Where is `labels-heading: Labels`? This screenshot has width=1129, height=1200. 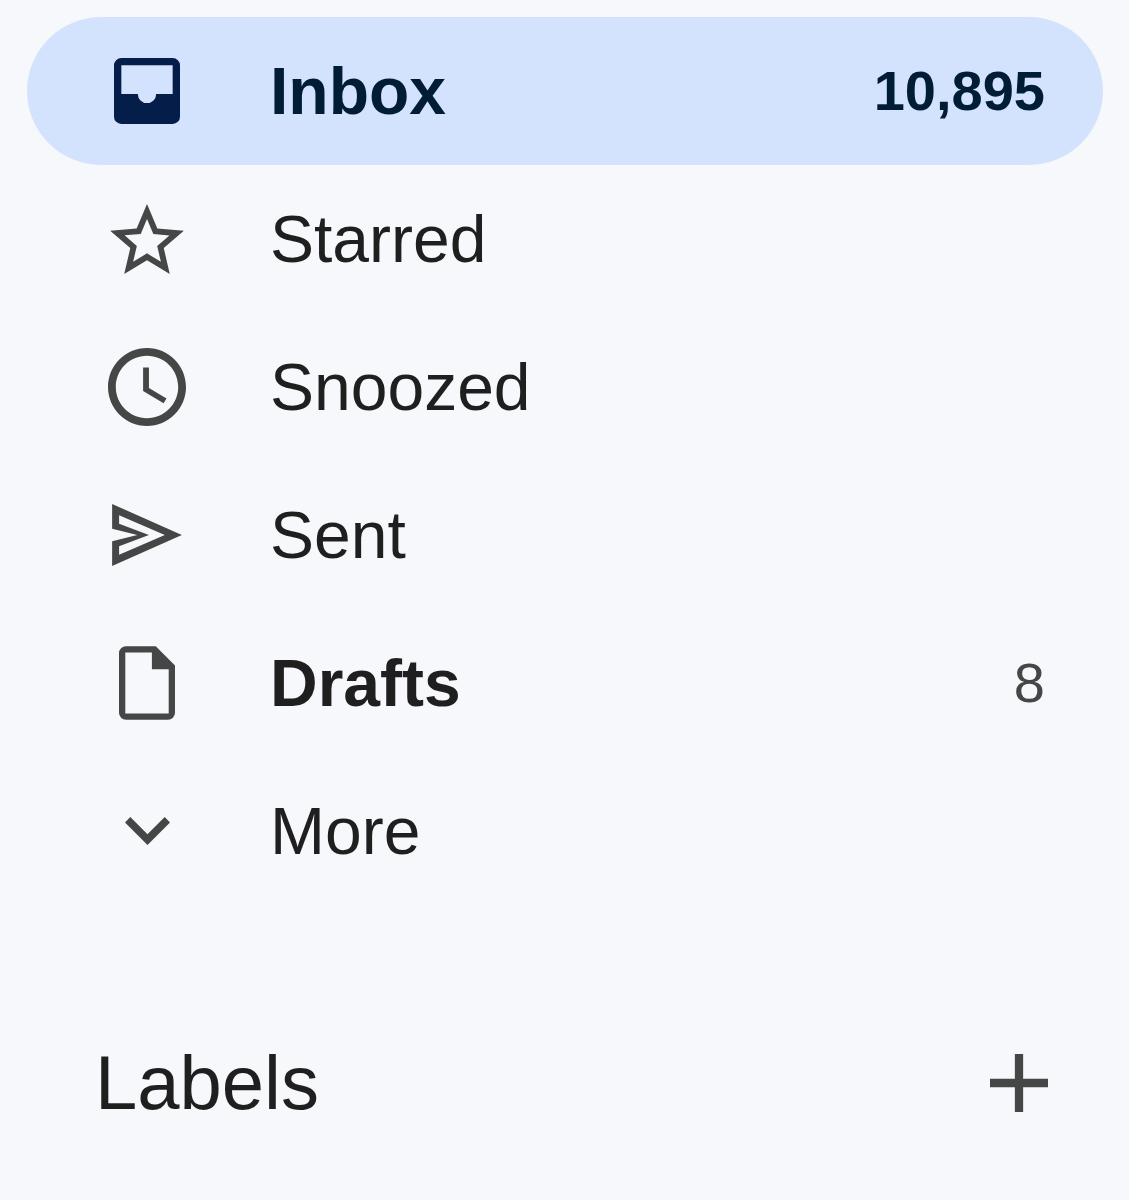
labels-heading: Labels is located at coordinates (207, 1083).